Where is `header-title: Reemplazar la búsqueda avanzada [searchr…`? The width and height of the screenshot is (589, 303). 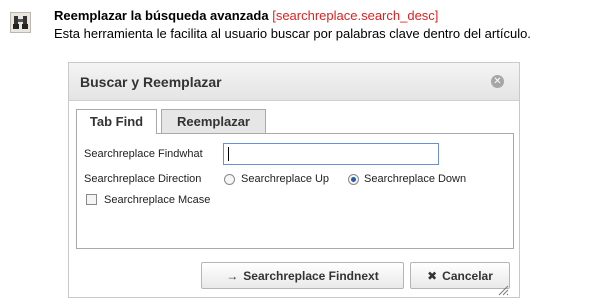
header-title: Reemplazar la búsqueda avanzada [searchr… is located at coordinates (246, 15).